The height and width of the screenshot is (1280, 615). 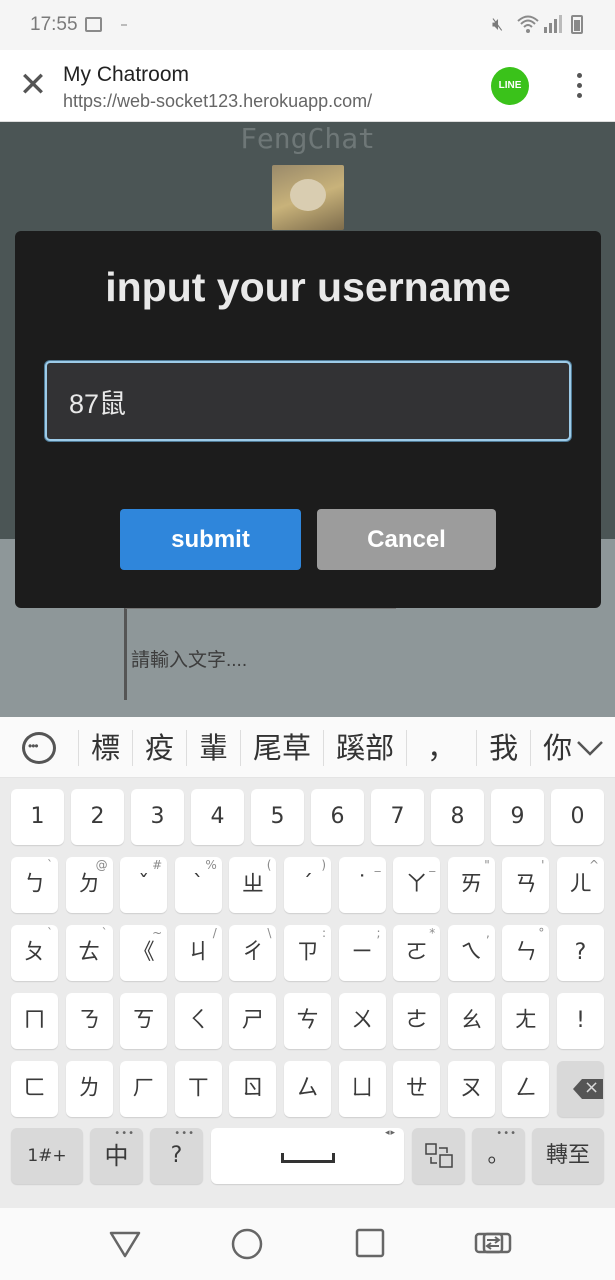 I want to click on zhuyin-key: ~ 《, so click(x=144, y=953).